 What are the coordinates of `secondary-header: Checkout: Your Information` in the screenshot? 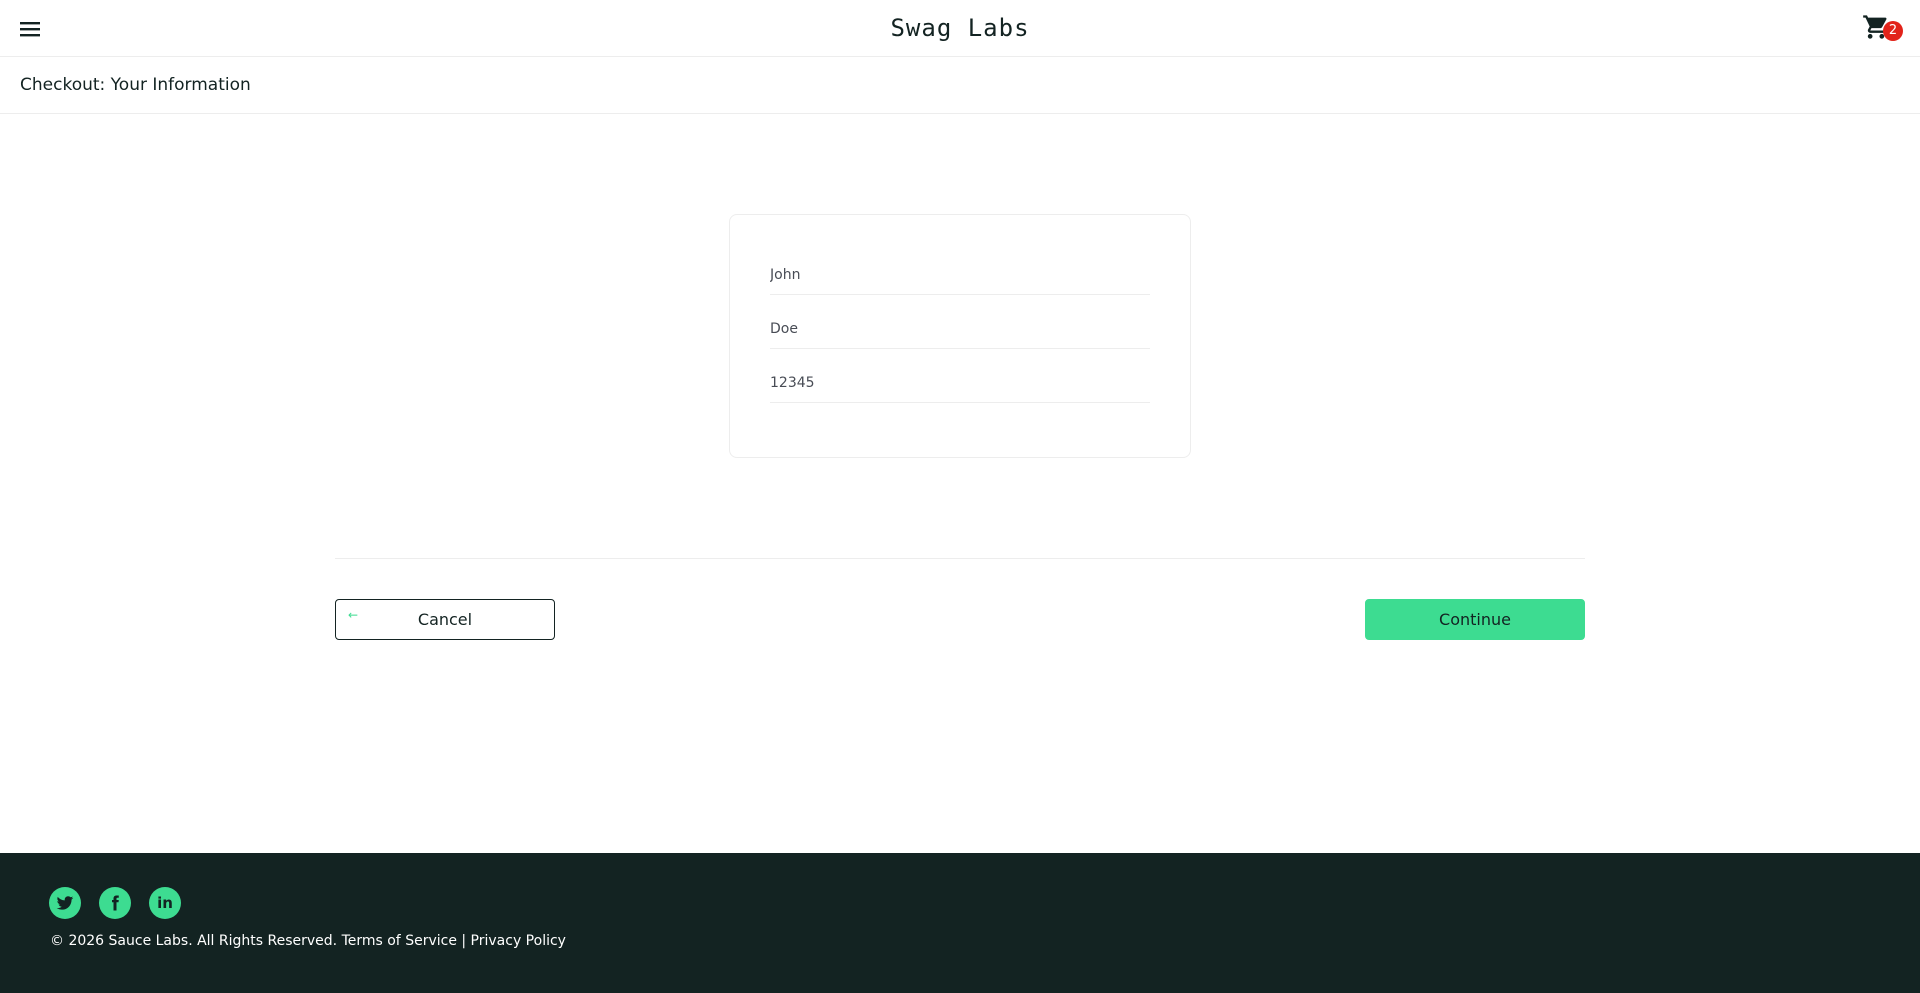 It's located at (960, 85).